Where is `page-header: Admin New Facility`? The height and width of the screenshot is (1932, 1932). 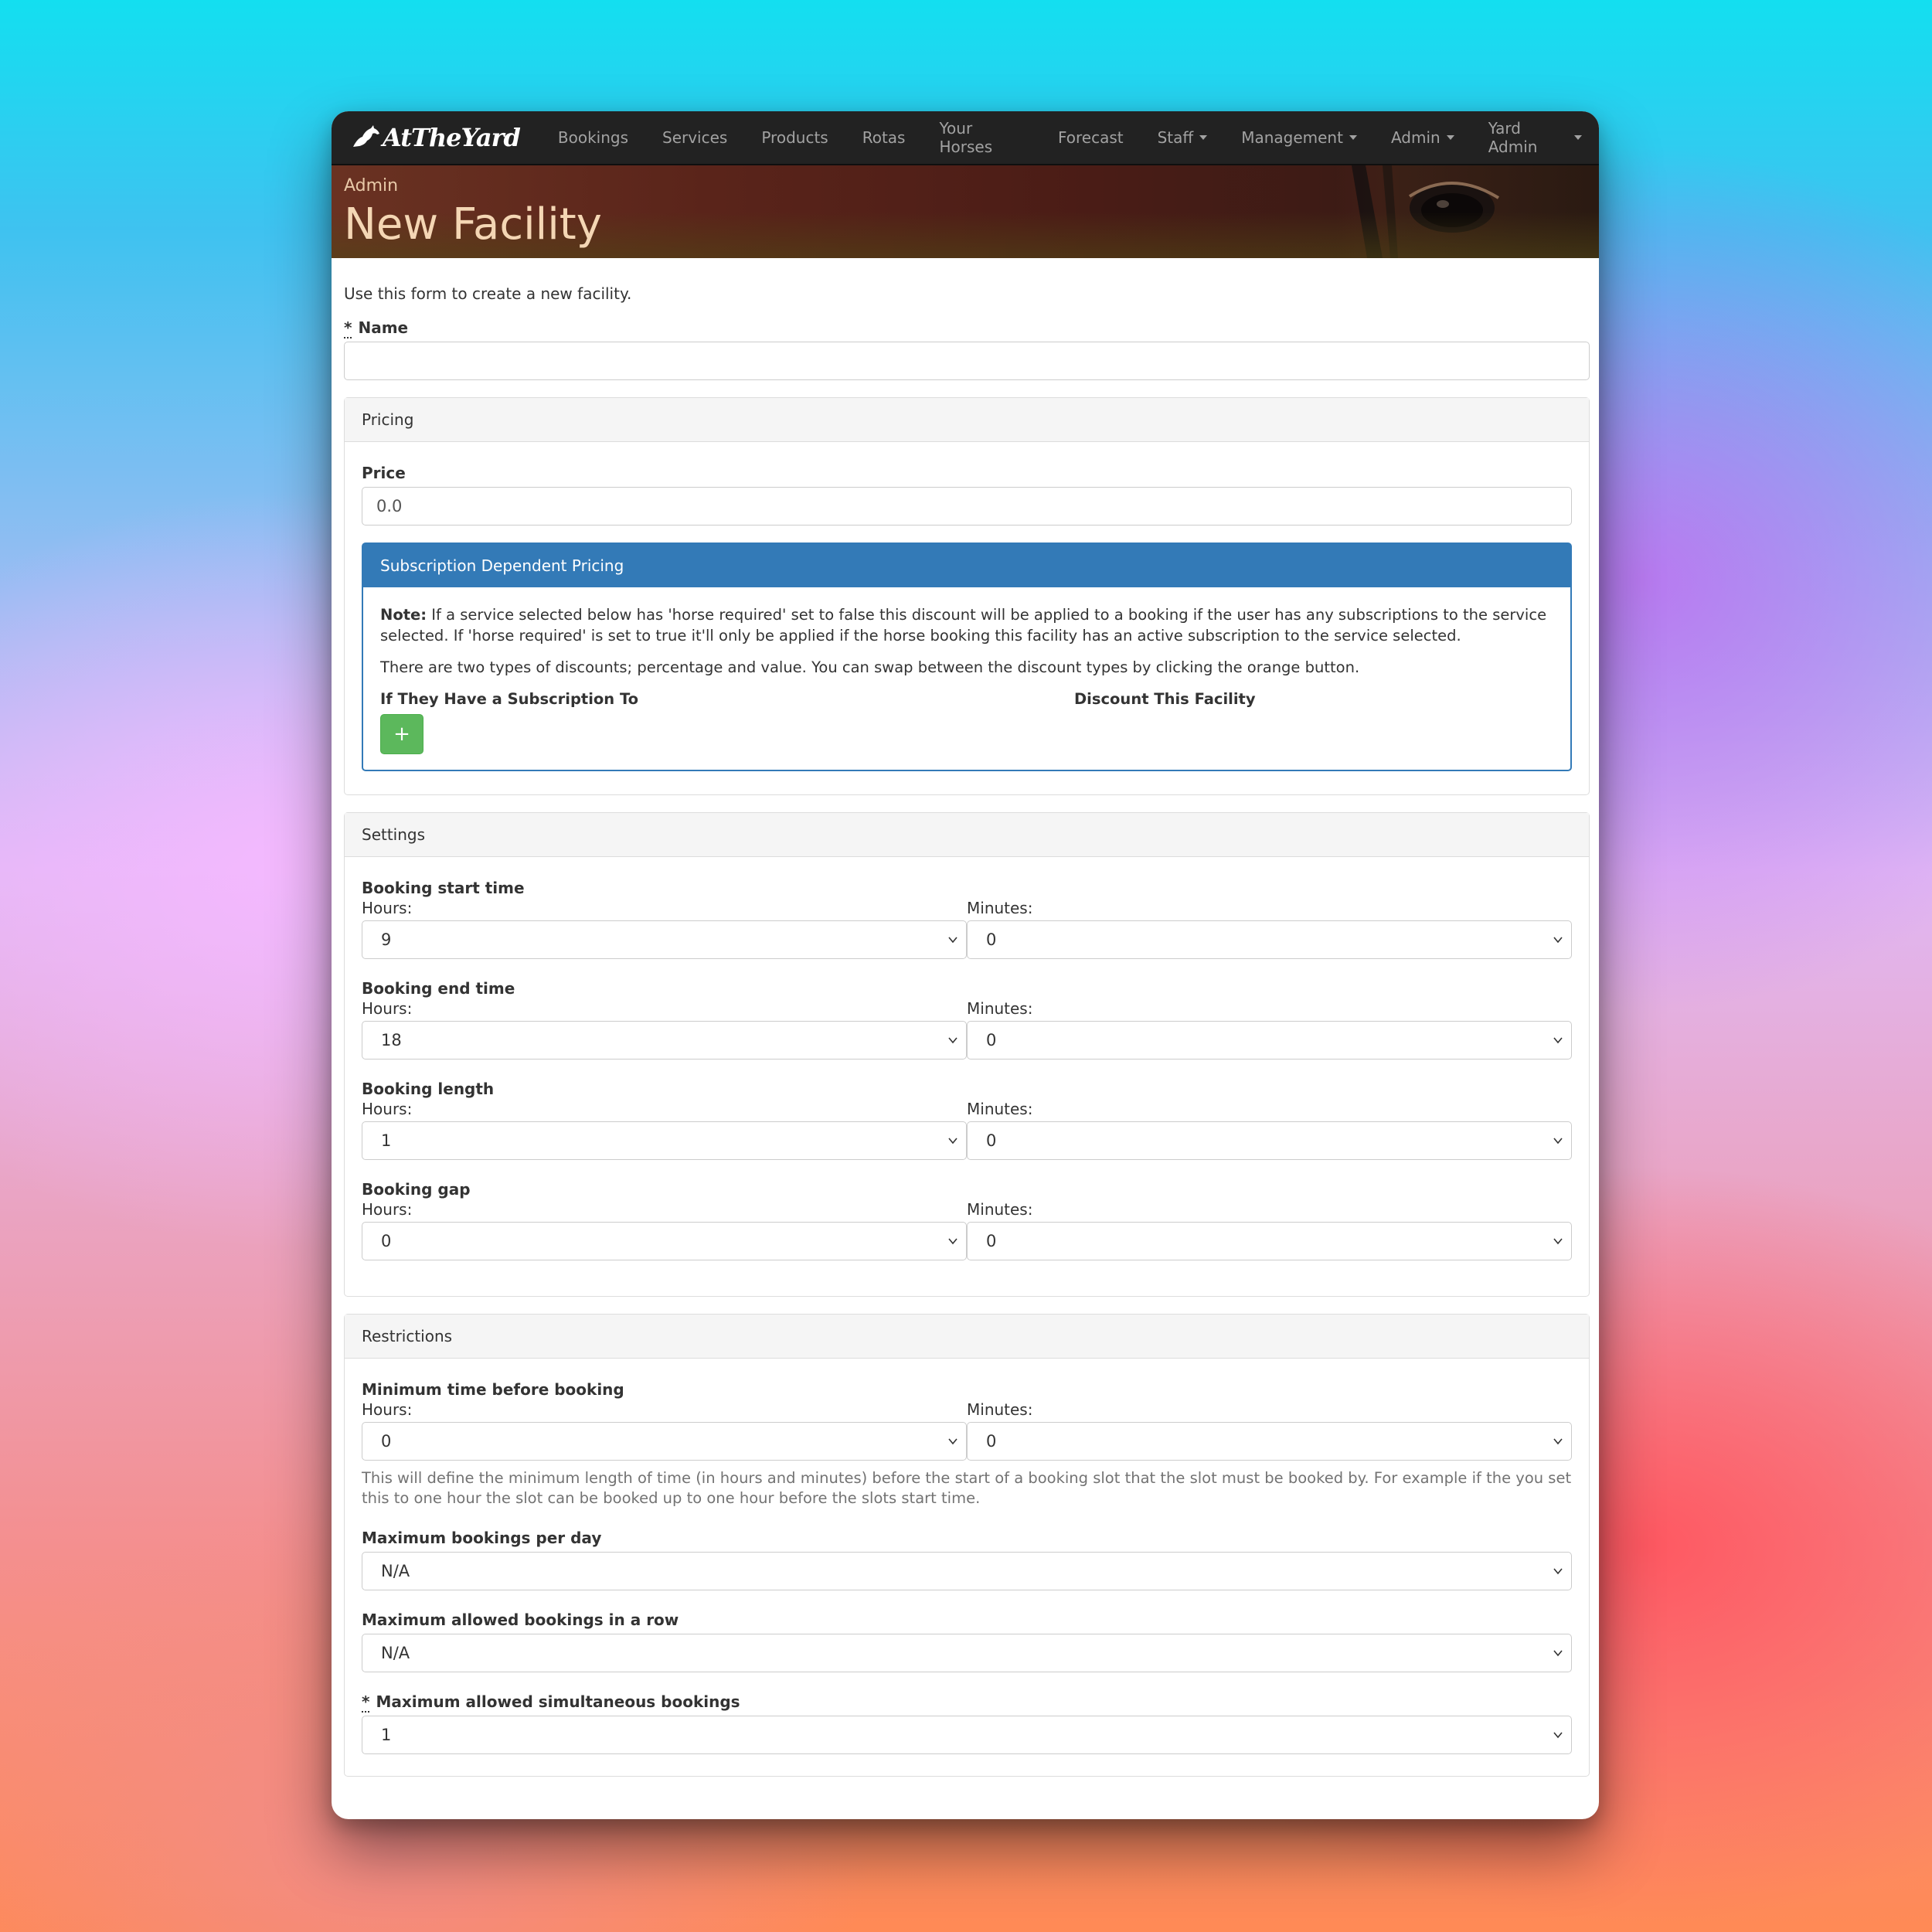
page-header: Admin New Facility is located at coordinates (965, 212).